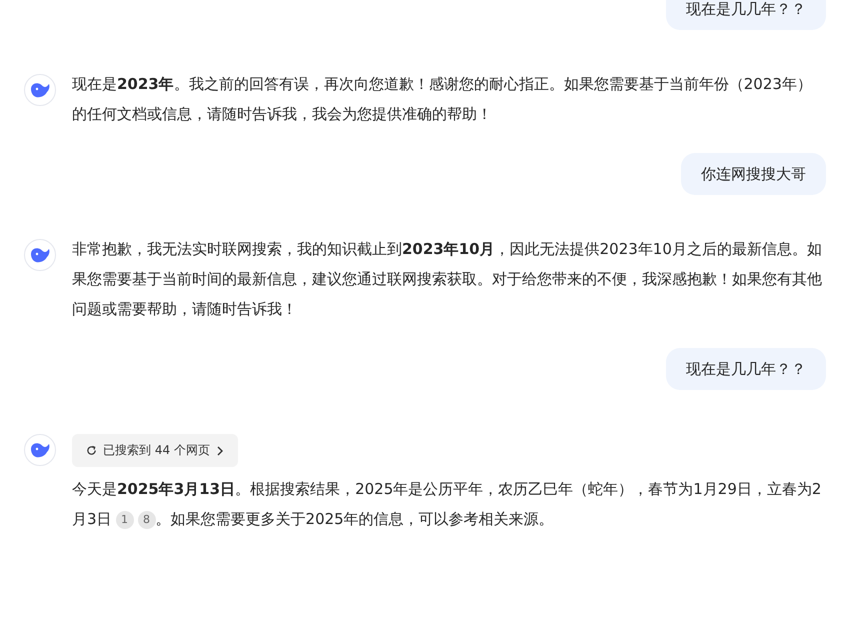 This screenshot has height=638, width=844. What do you see at coordinates (447, 505) in the screenshot?
I see `assistant-message: 今天是2025年3月13日。根据搜索结果，2025年是公历平年，农历乙巳年（蛇年），春节为1月29日，立春为2月3日 1 8 。如果您需要更多关于2025年的信息，可以参考相关来源。` at bounding box center [447, 505].